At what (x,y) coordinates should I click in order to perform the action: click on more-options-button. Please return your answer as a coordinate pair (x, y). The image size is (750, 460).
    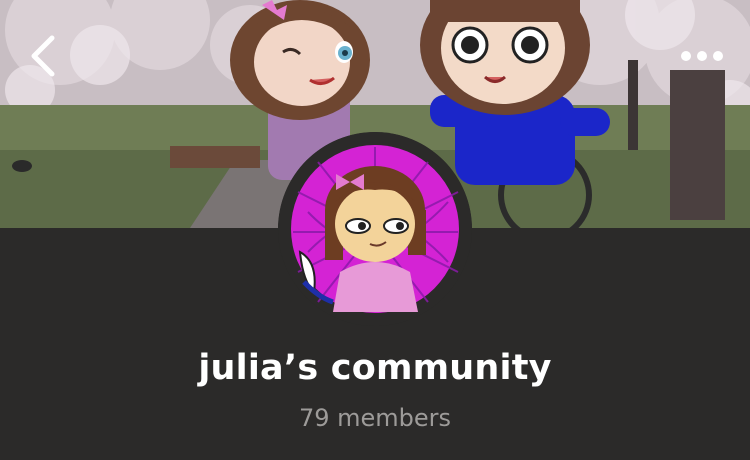
    Looking at the image, I should click on (702, 56).